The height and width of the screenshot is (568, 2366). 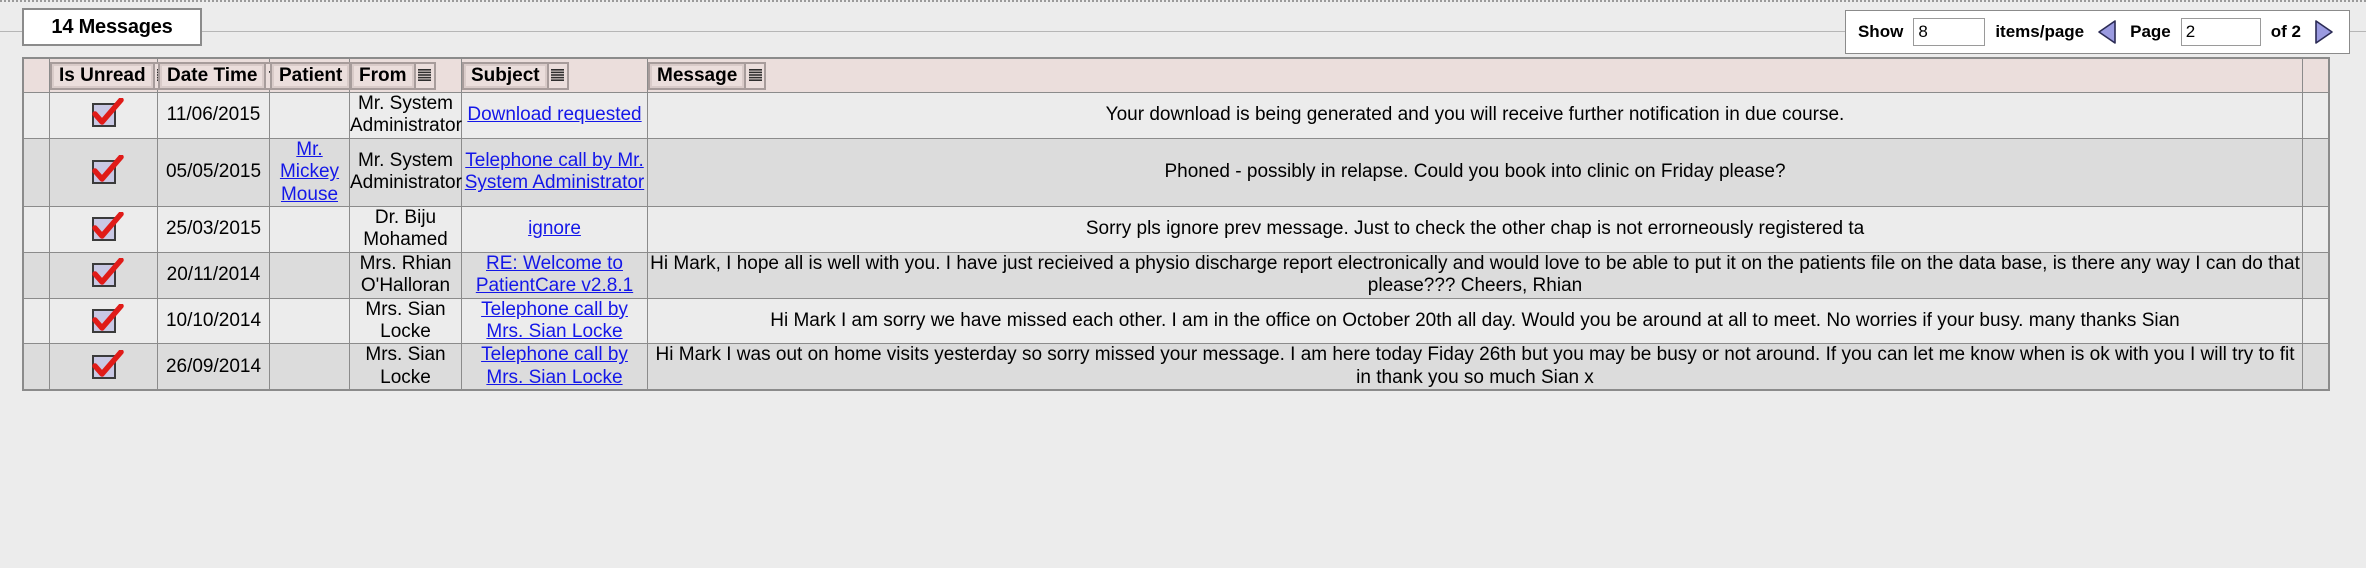 I want to click on tab-messages-label: 14 Messages, so click(x=112, y=26).